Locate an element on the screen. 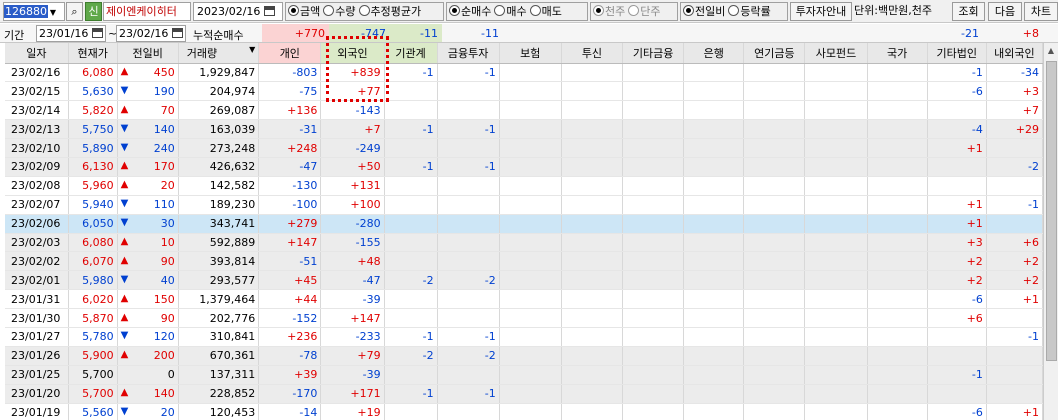  cell-vol: 1,379,464 is located at coordinates (219, 299).